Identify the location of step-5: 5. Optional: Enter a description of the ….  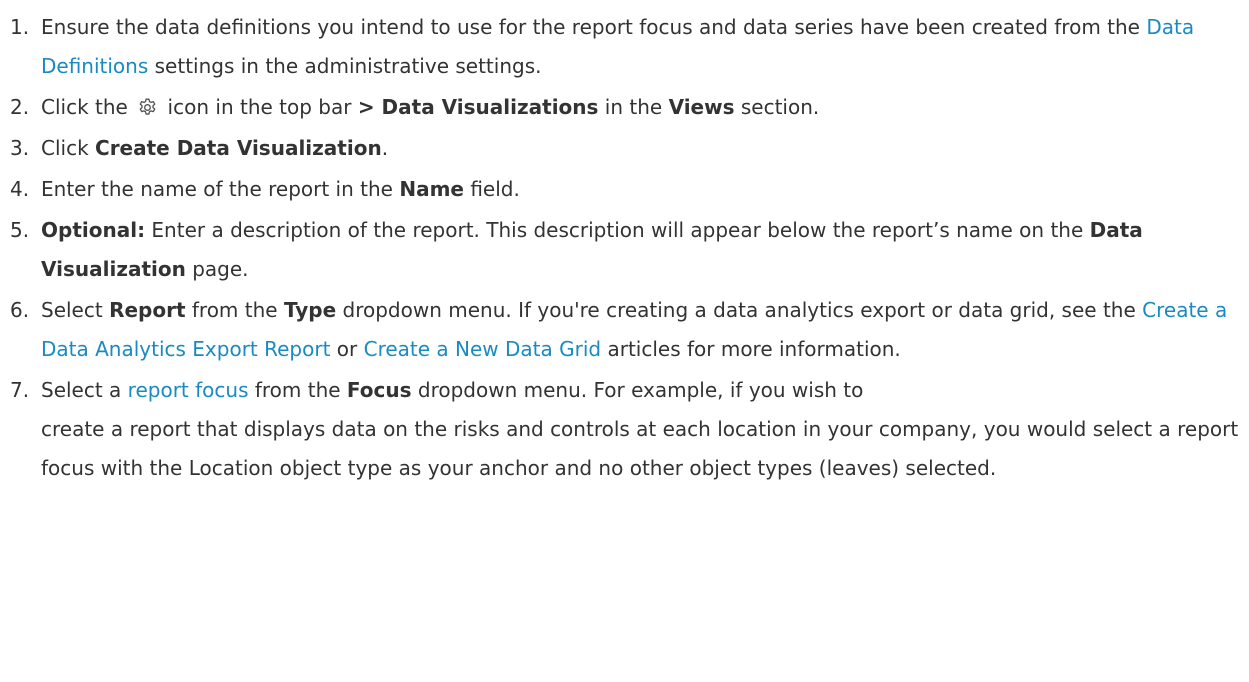
(624, 250).